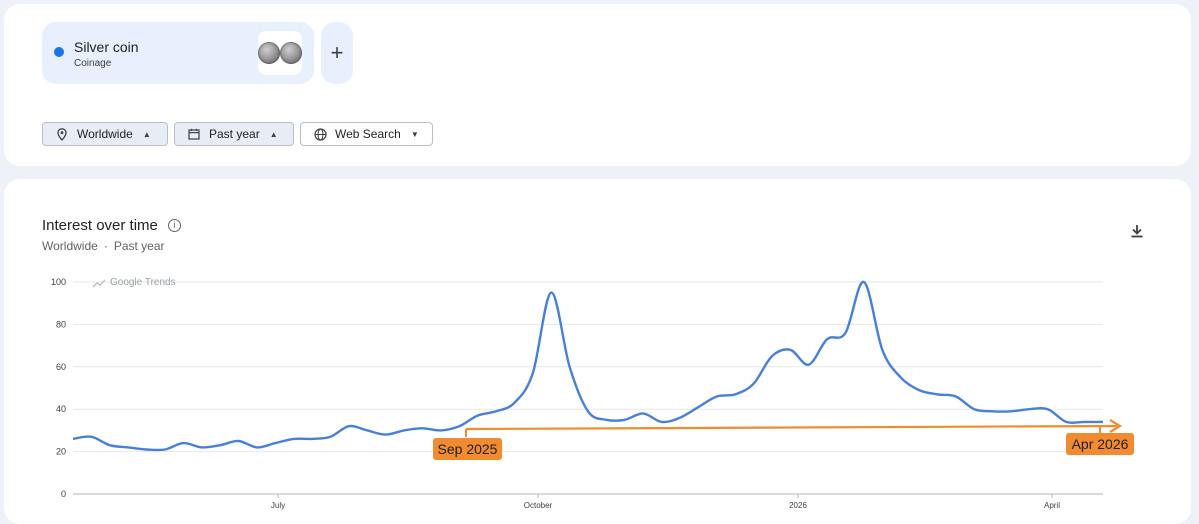 The image size is (1199, 524). I want to click on y-tick-label: 40, so click(61, 409).